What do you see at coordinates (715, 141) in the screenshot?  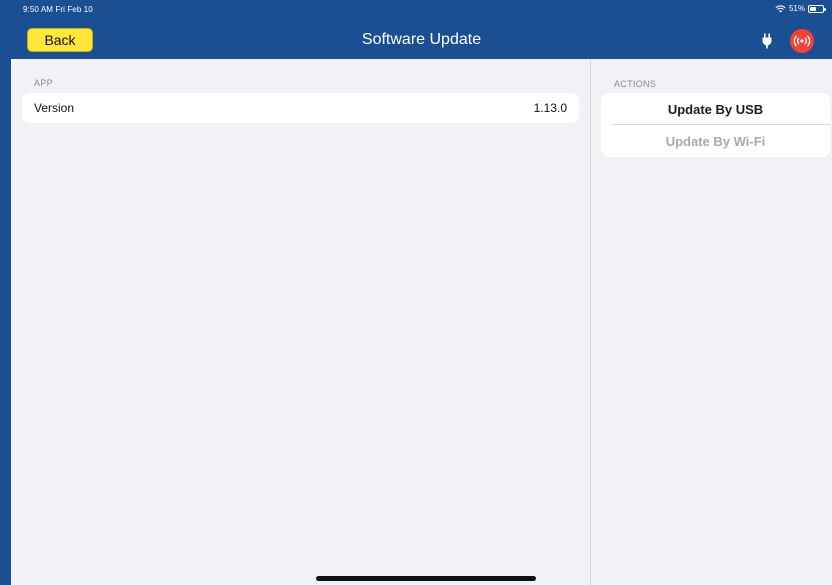 I see `update-by-wifi-button: Update By Wi-Fi` at bounding box center [715, 141].